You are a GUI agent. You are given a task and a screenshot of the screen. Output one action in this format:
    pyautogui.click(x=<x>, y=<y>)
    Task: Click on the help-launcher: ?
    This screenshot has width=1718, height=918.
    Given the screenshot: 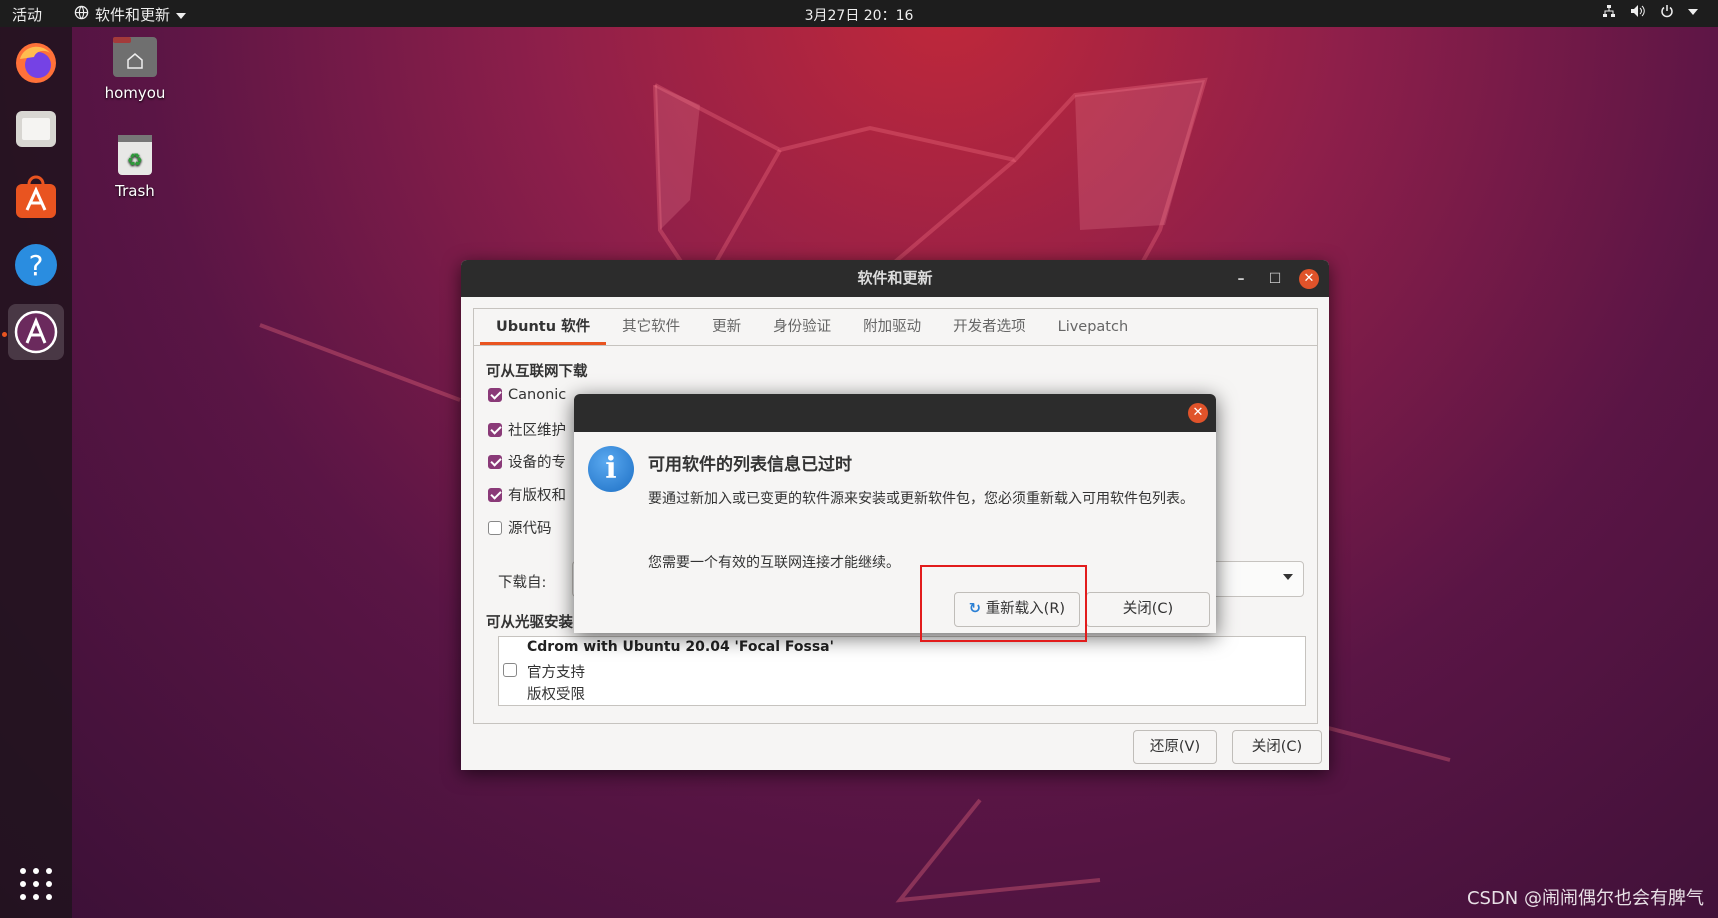 What is the action you would take?
    pyautogui.click(x=36, y=265)
    